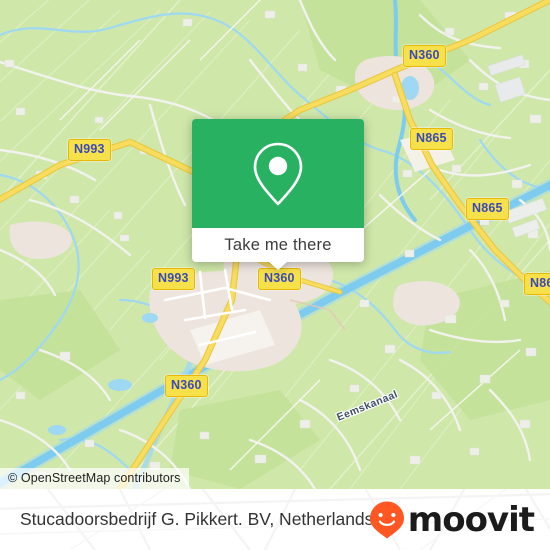 The image size is (550, 550). What do you see at coordinates (278, 265) in the screenshot?
I see `popup-pointer` at bounding box center [278, 265].